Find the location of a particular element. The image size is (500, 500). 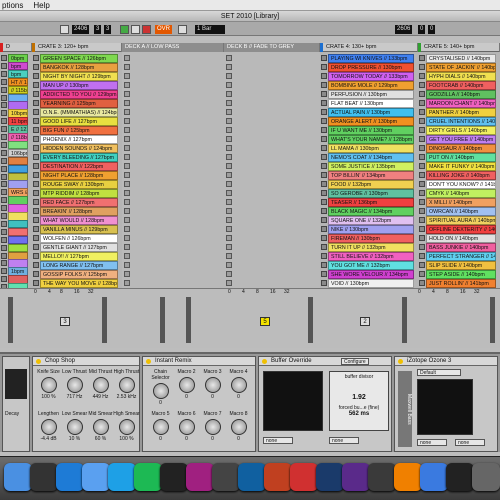

position-sixteenth: 0 is located at coordinates (432, 29).